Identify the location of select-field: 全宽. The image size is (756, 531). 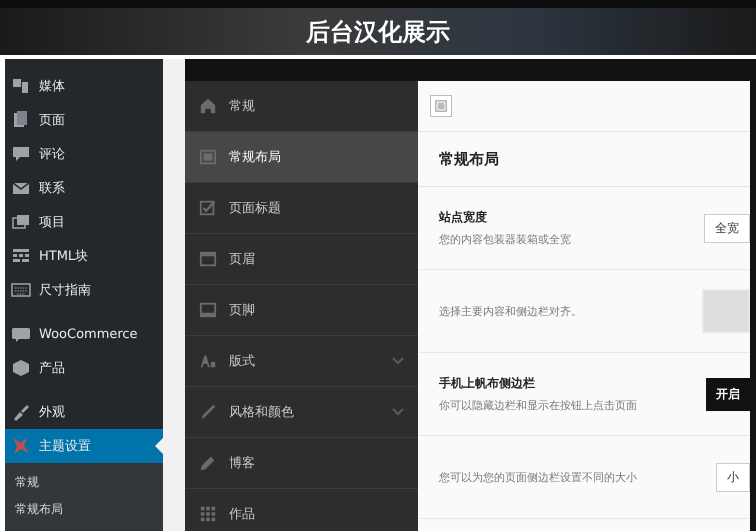
(727, 228).